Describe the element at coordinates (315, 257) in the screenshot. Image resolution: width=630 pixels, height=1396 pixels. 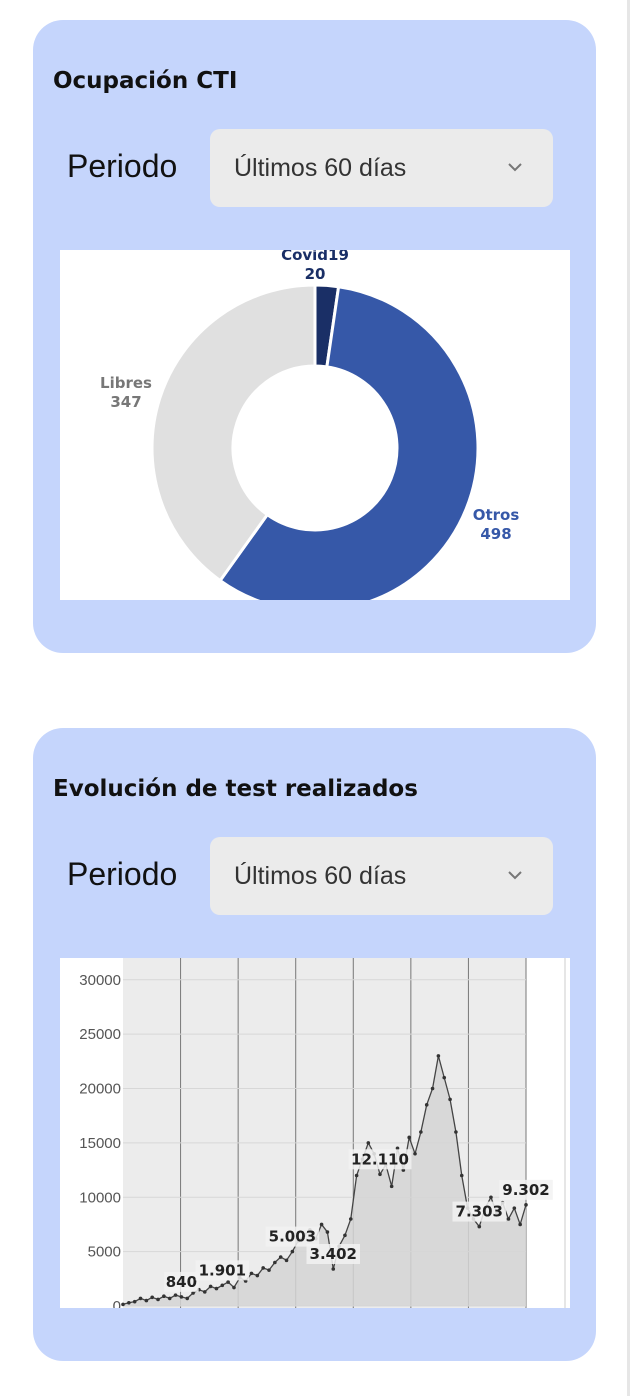
I see `donut-label-covid19: Covid19` at that location.